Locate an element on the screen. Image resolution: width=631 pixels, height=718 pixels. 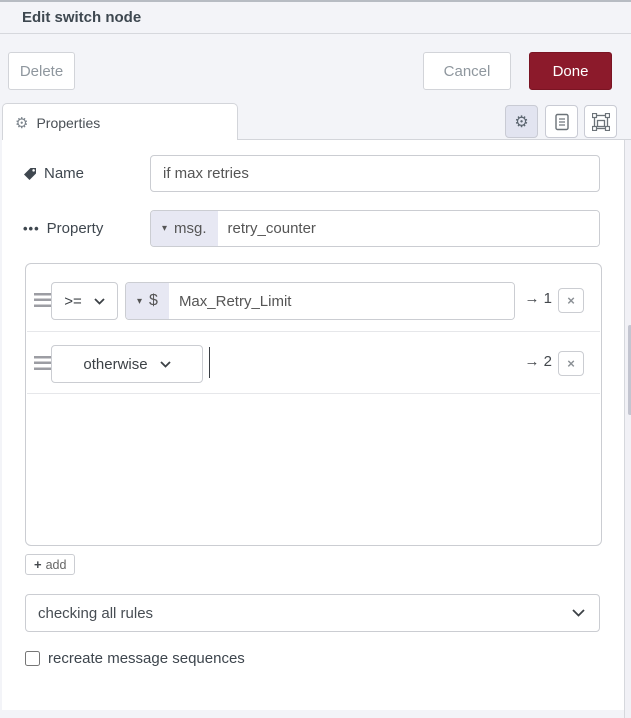
appearance-icon is located at coordinates (600, 121).